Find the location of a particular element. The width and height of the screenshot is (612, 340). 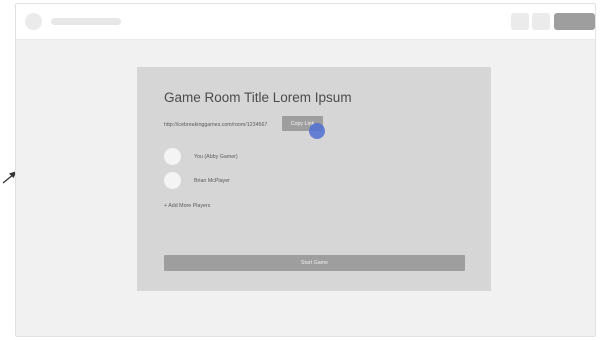

room-url: http://icebreakinggames.com/room/1234567 is located at coordinates (216, 125).